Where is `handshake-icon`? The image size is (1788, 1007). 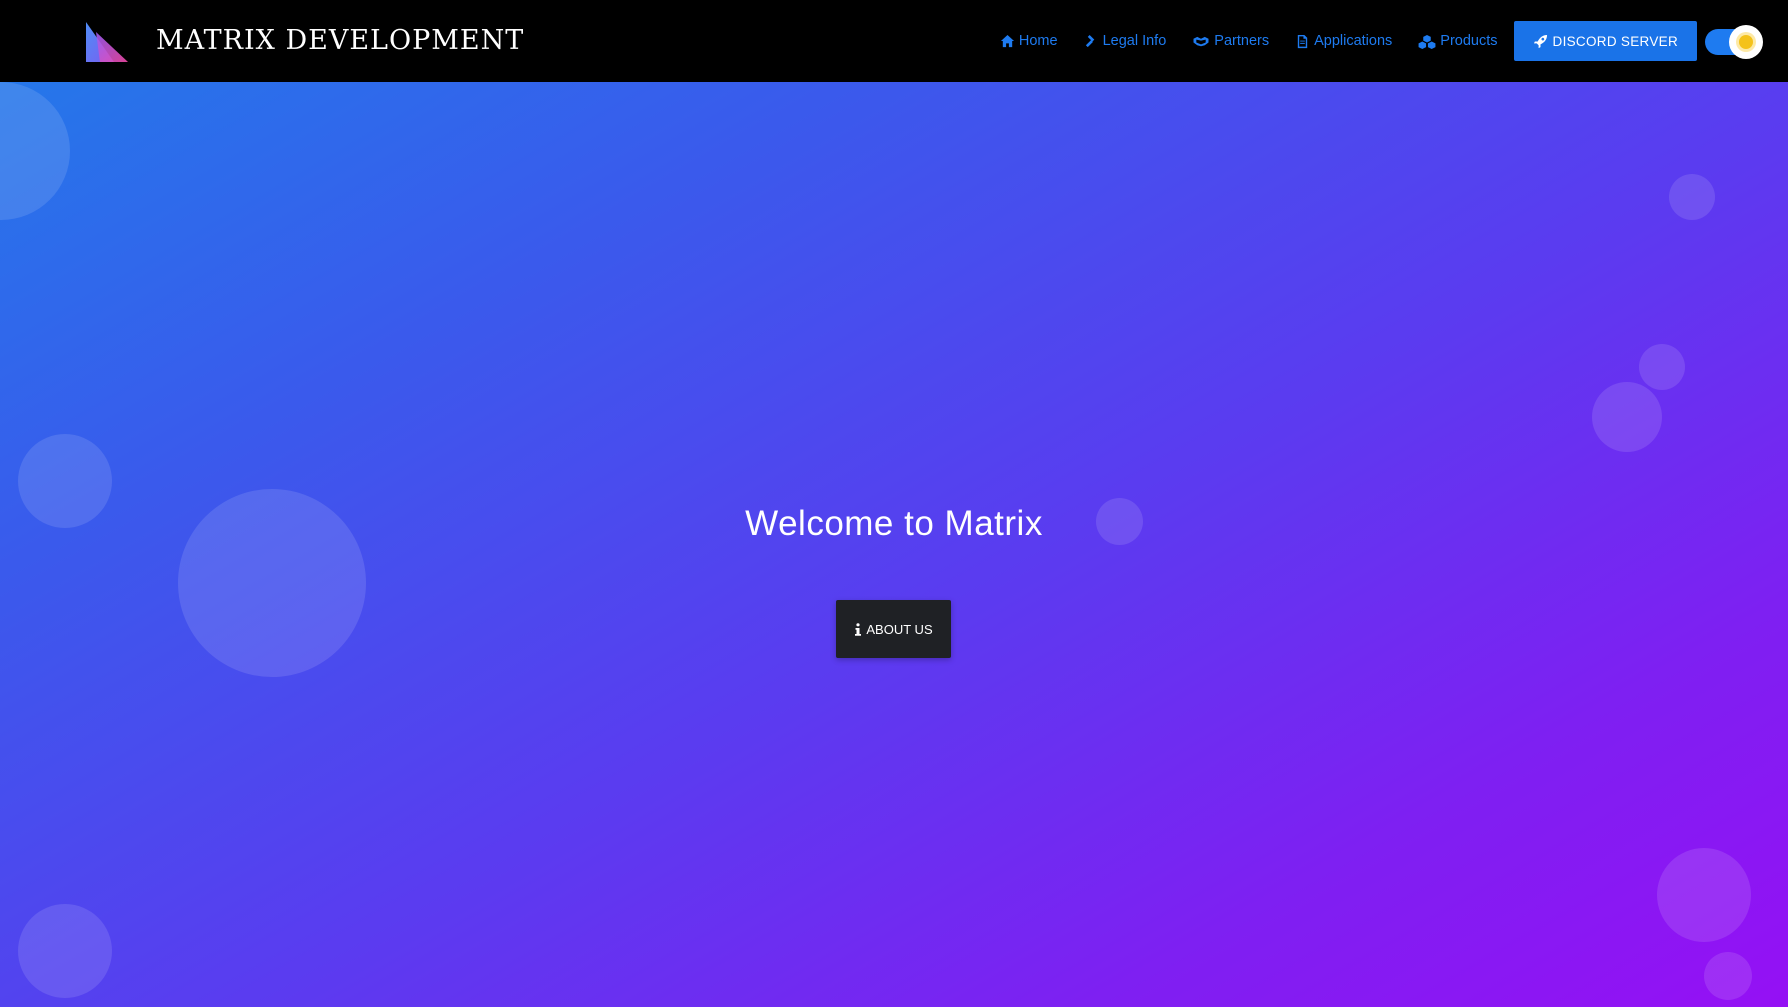
handshake-icon is located at coordinates (1201, 41).